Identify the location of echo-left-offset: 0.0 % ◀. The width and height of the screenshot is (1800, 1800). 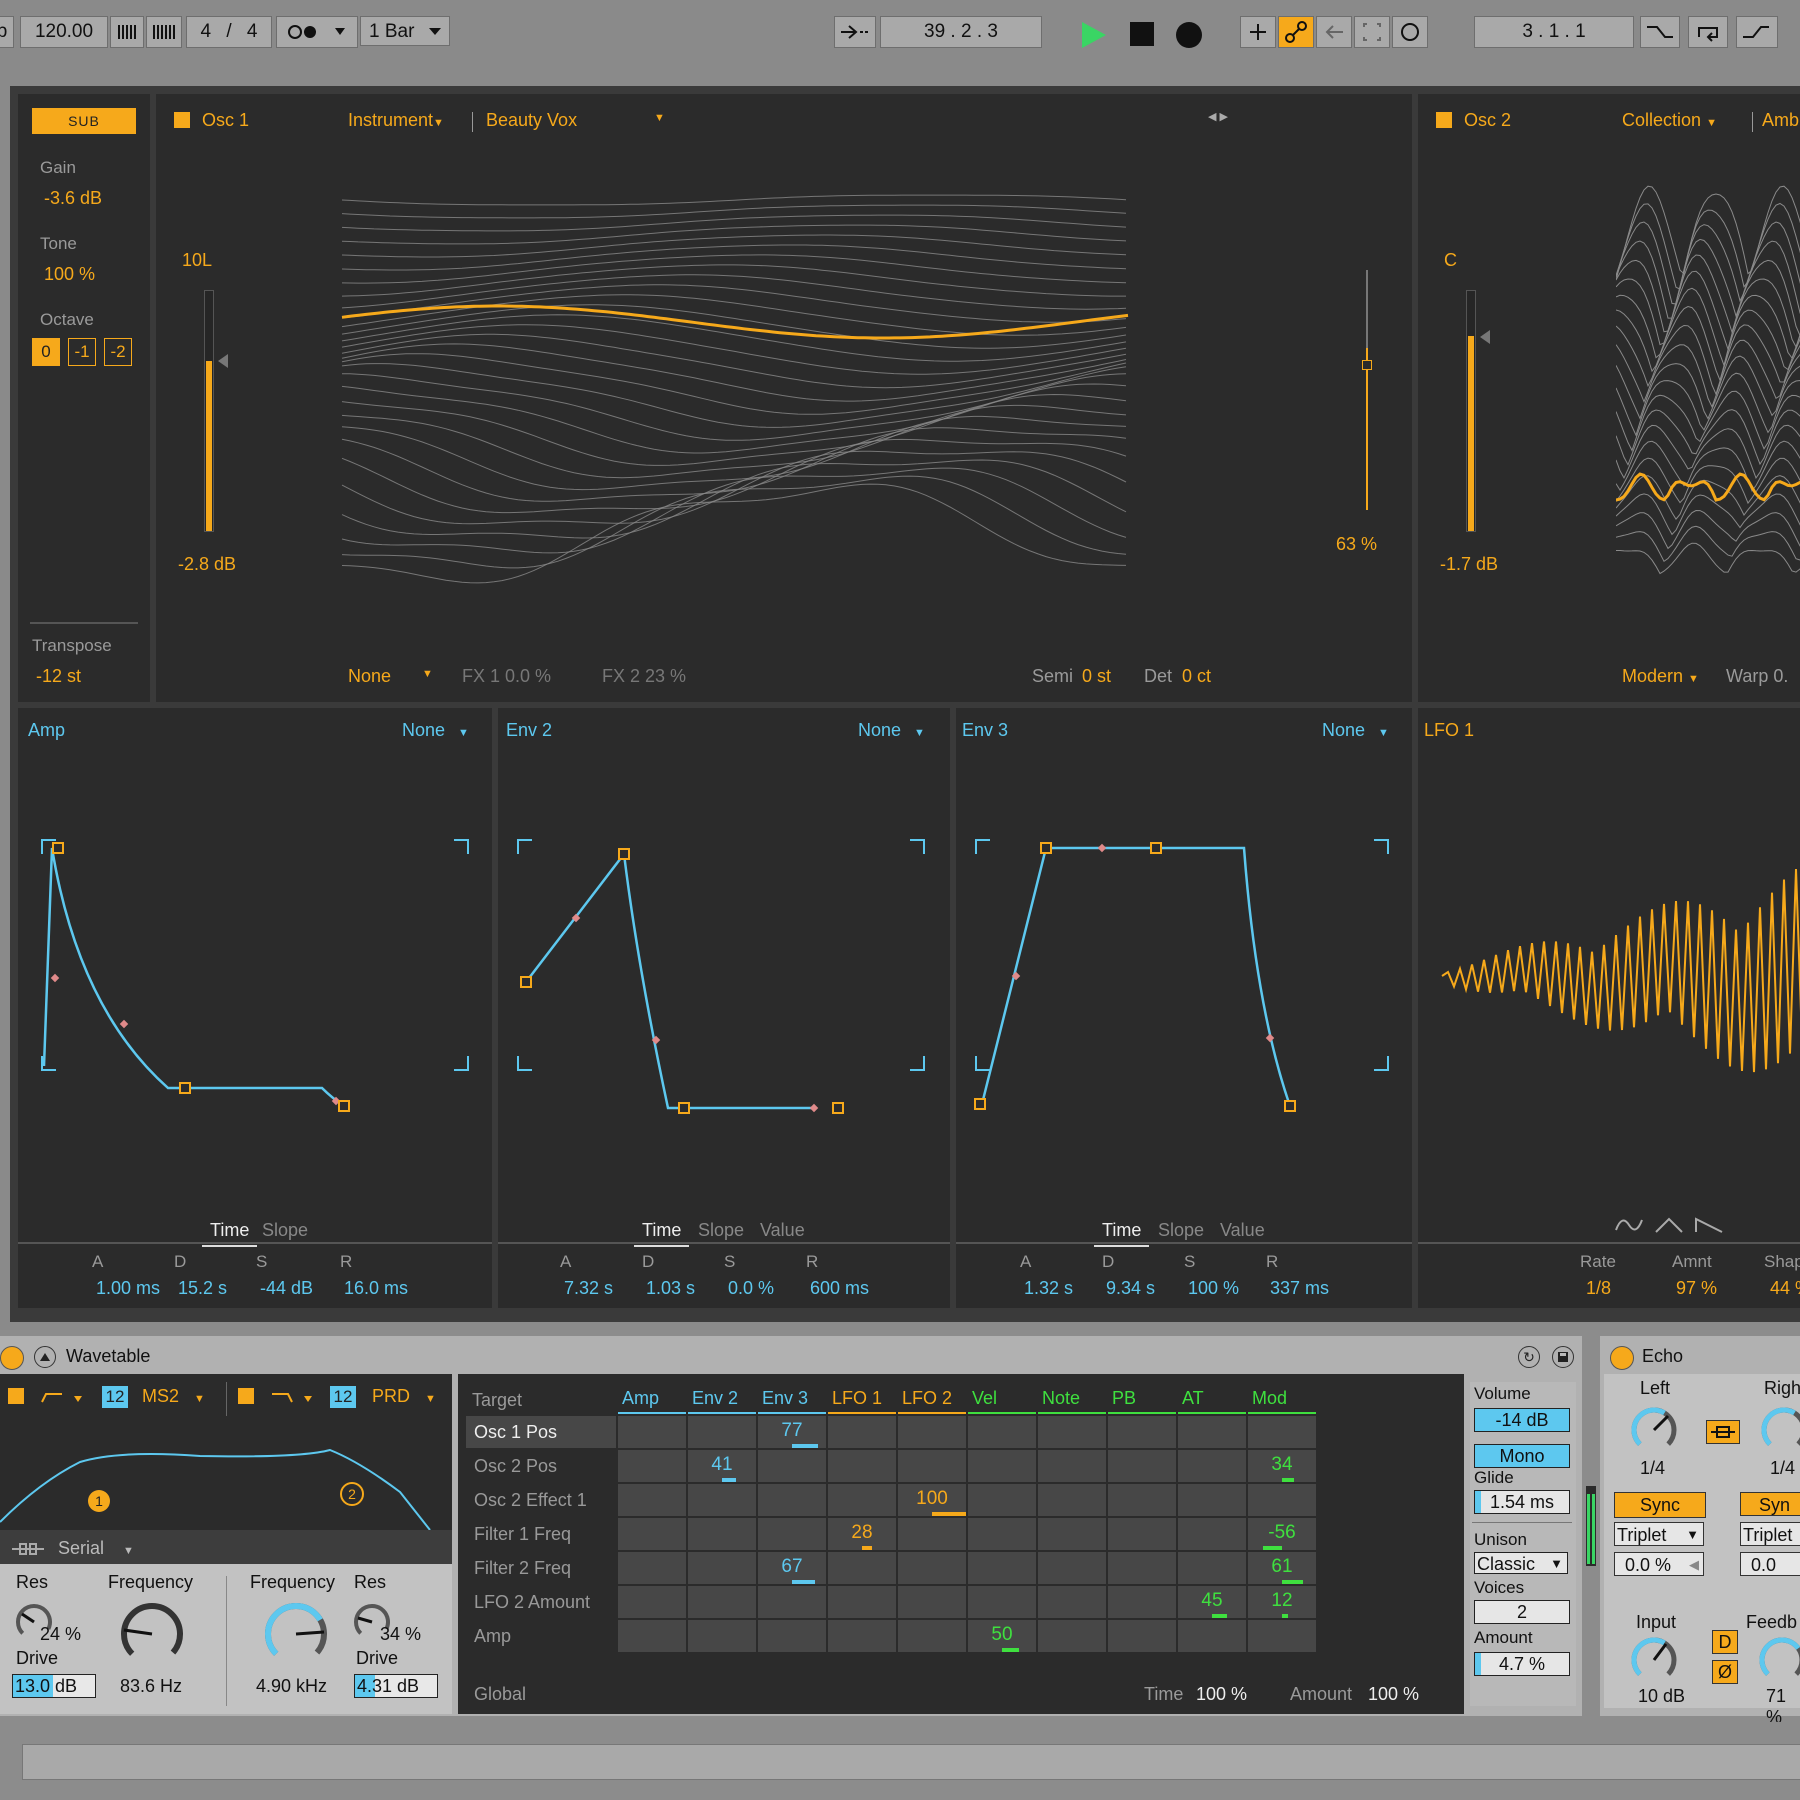
(1659, 1564).